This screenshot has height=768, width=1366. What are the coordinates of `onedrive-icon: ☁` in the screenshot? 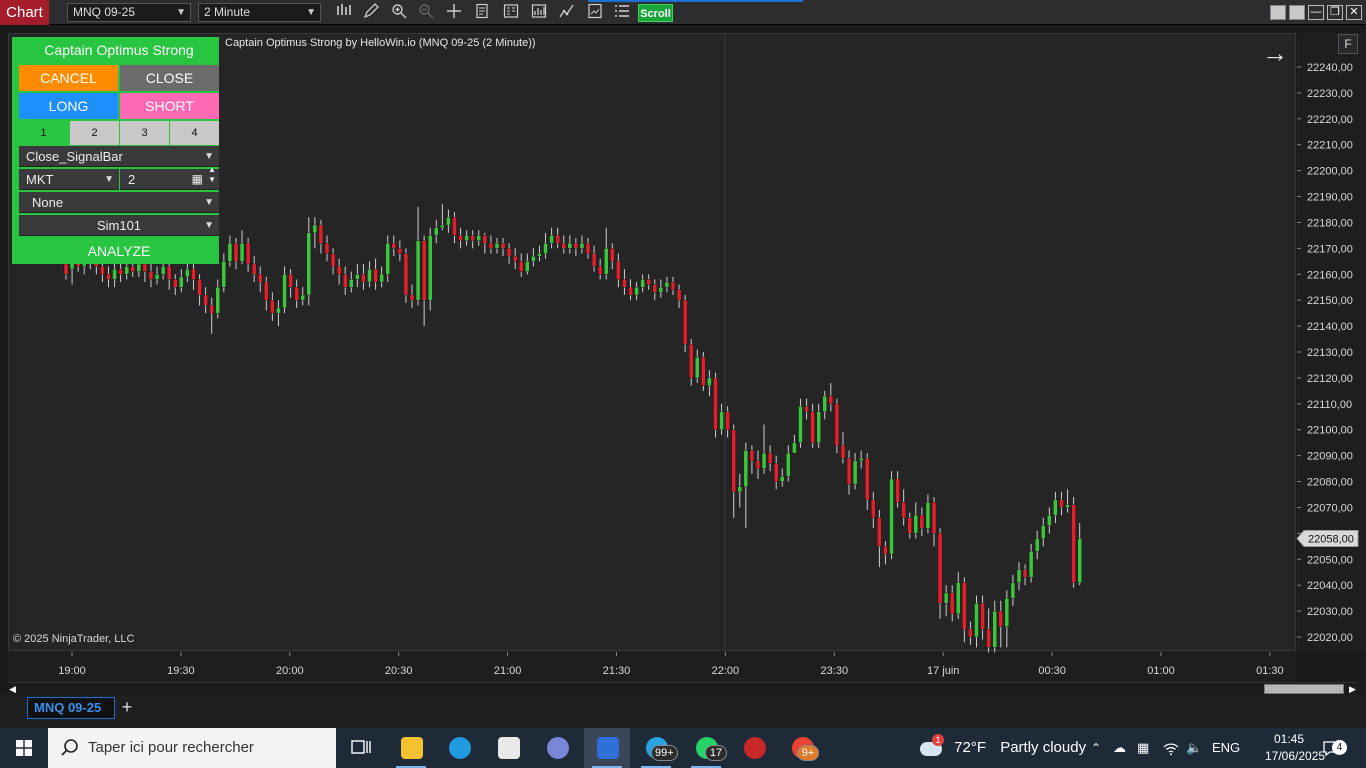 It's located at (1119, 748).